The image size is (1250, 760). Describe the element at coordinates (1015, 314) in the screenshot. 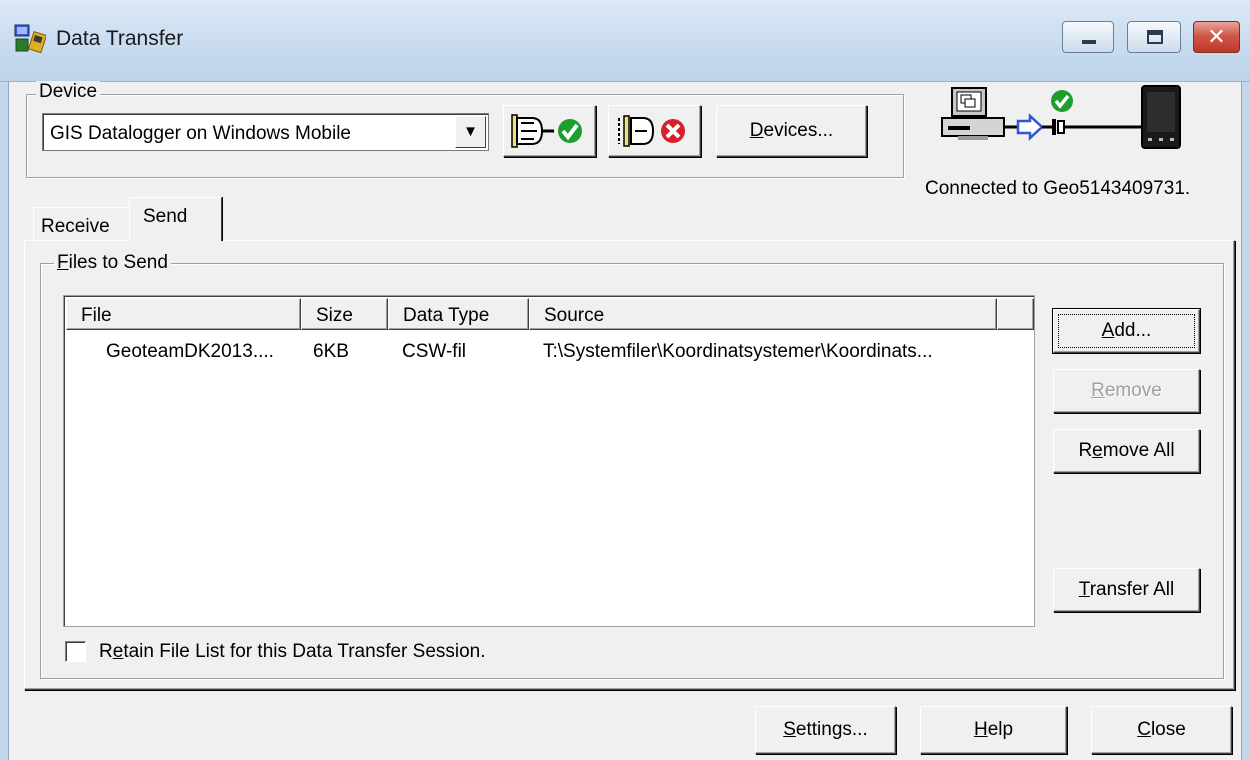

I see `column-header-filler` at that location.